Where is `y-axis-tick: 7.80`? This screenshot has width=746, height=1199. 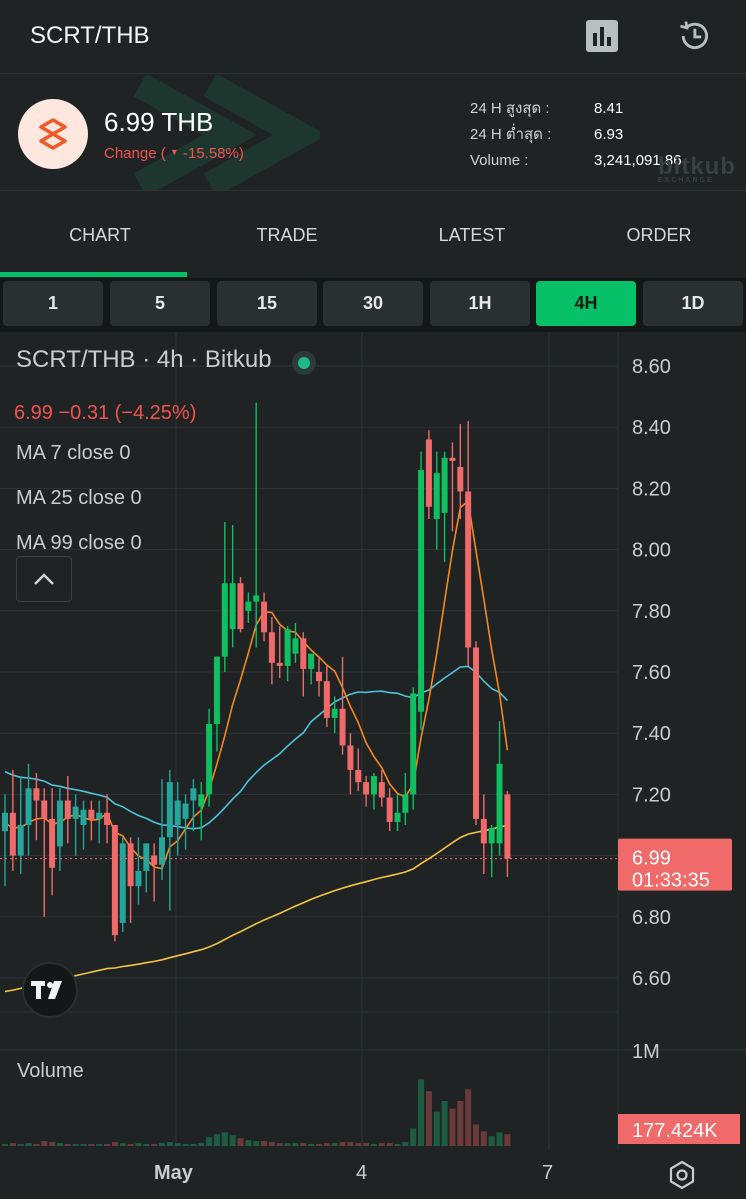 y-axis-tick: 7.80 is located at coordinates (651, 612).